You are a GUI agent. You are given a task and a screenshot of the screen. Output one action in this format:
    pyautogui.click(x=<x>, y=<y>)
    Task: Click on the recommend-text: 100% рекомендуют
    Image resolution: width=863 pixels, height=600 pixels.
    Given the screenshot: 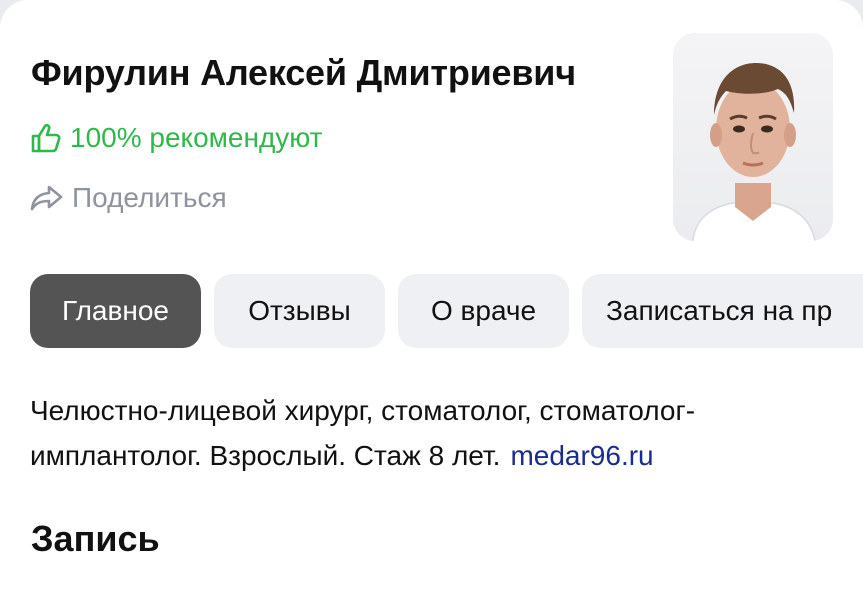 What is the action you would take?
    pyautogui.click(x=196, y=137)
    